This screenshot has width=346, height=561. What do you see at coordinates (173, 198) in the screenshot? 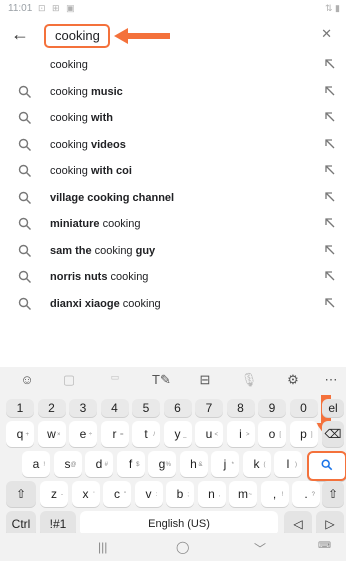
I see `suggestion-item: village cooking channel` at bounding box center [173, 198].